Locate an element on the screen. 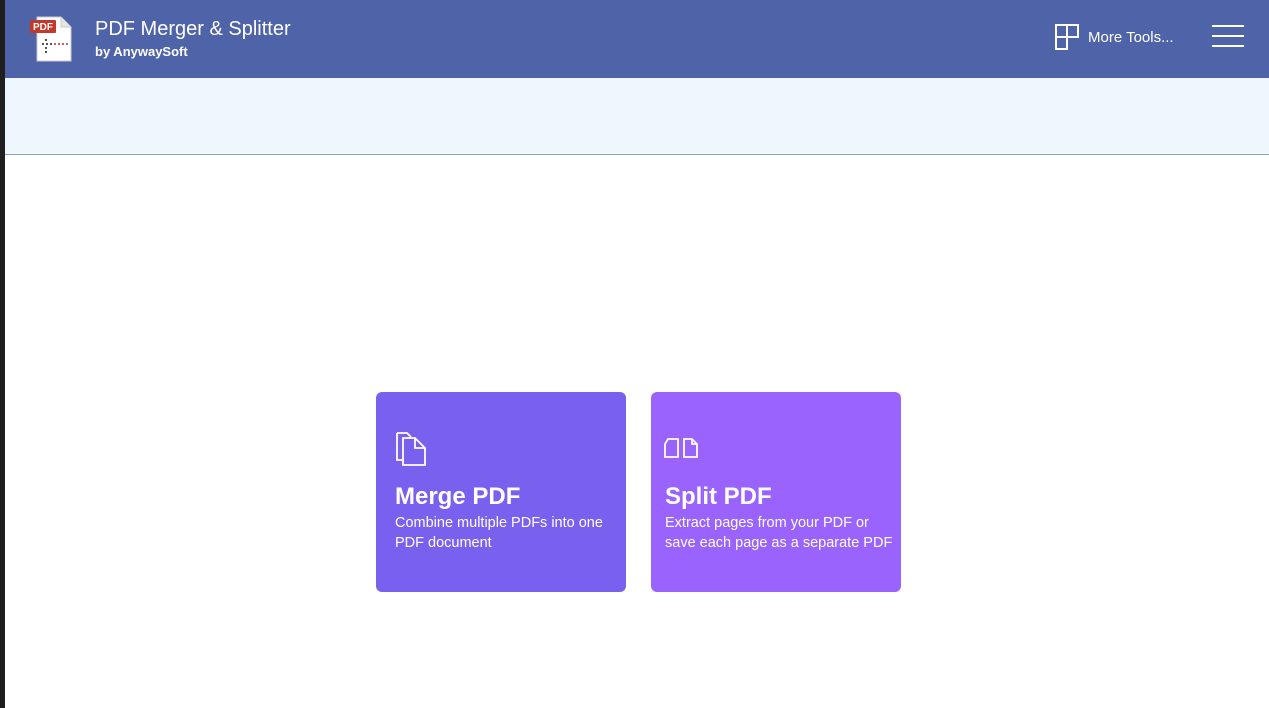 The image size is (1269, 708). logo-text: PDF is located at coordinates (43, 27).